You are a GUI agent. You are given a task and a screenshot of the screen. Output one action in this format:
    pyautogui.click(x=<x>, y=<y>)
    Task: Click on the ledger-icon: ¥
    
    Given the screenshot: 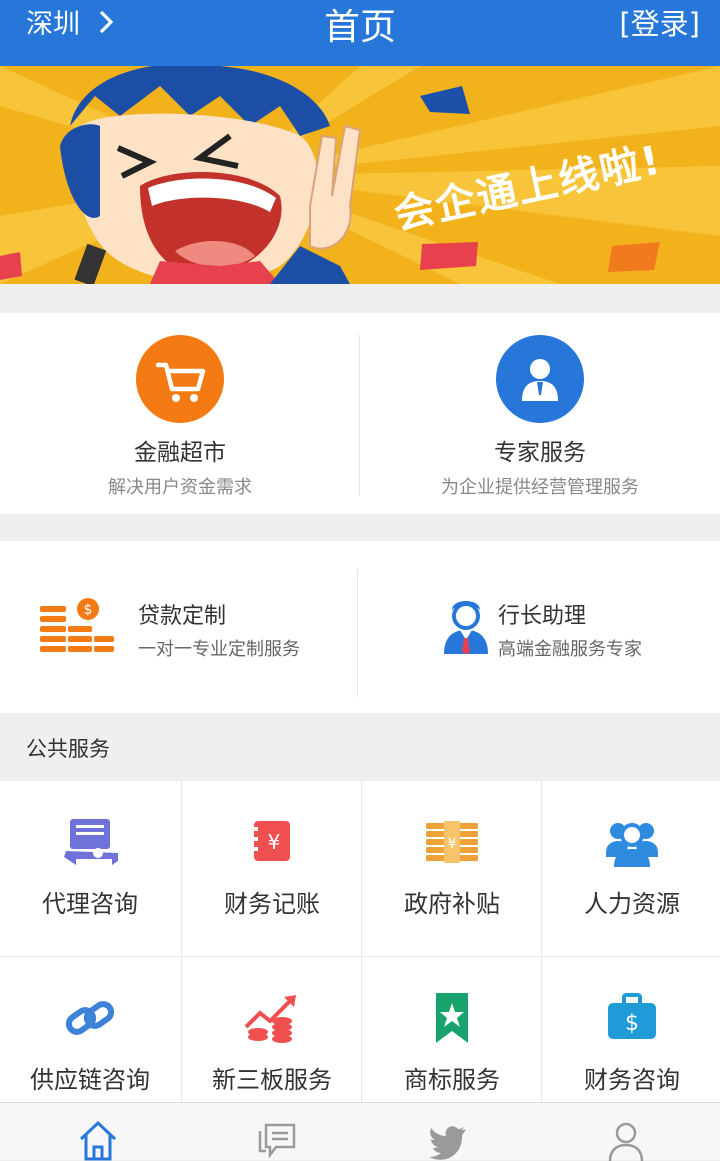 What is the action you would take?
    pyautogui.click(x=272, y=841)
    